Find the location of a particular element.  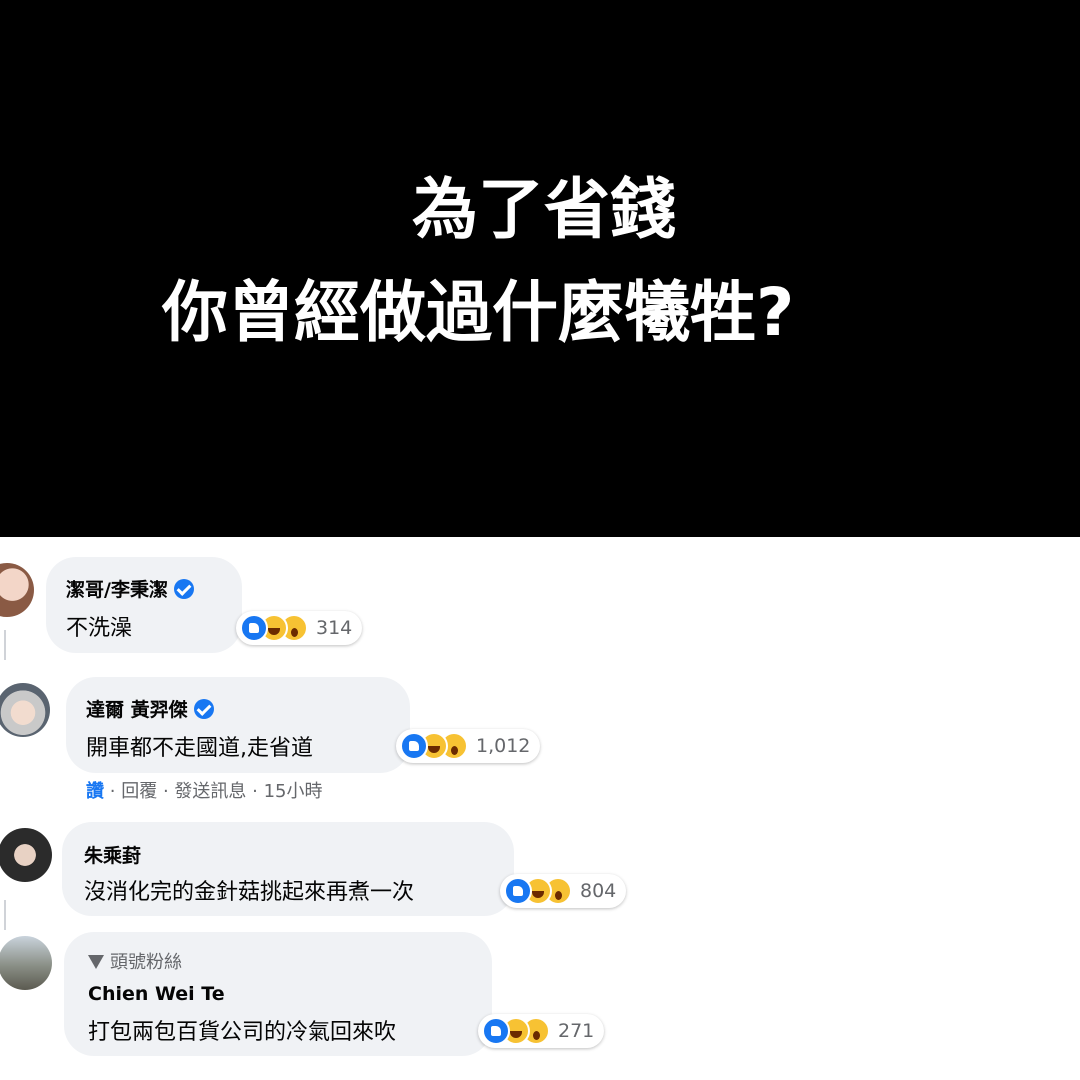

banner-title-line1: 為了省錢 is located at coordinates (544, 209).